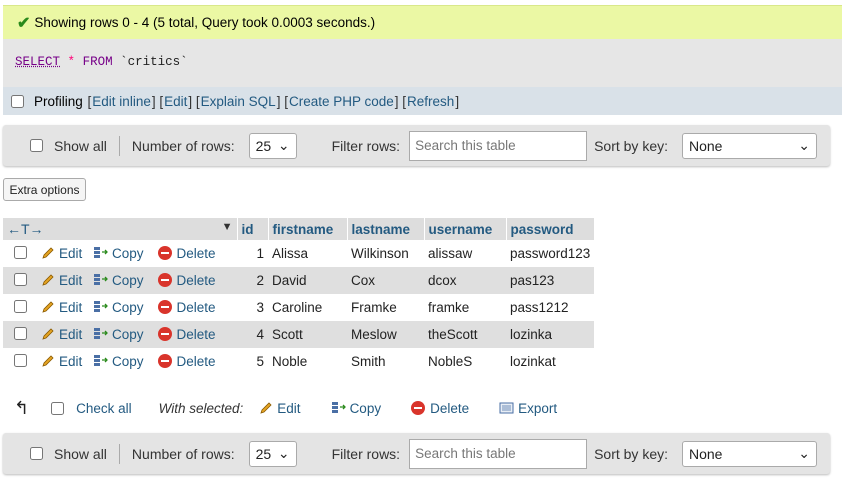 This screenshot has width=842, height=481. Describe the element at coordinates (307, 253) in the screenshot. I see `cell-firstname: Alissa` at that location.